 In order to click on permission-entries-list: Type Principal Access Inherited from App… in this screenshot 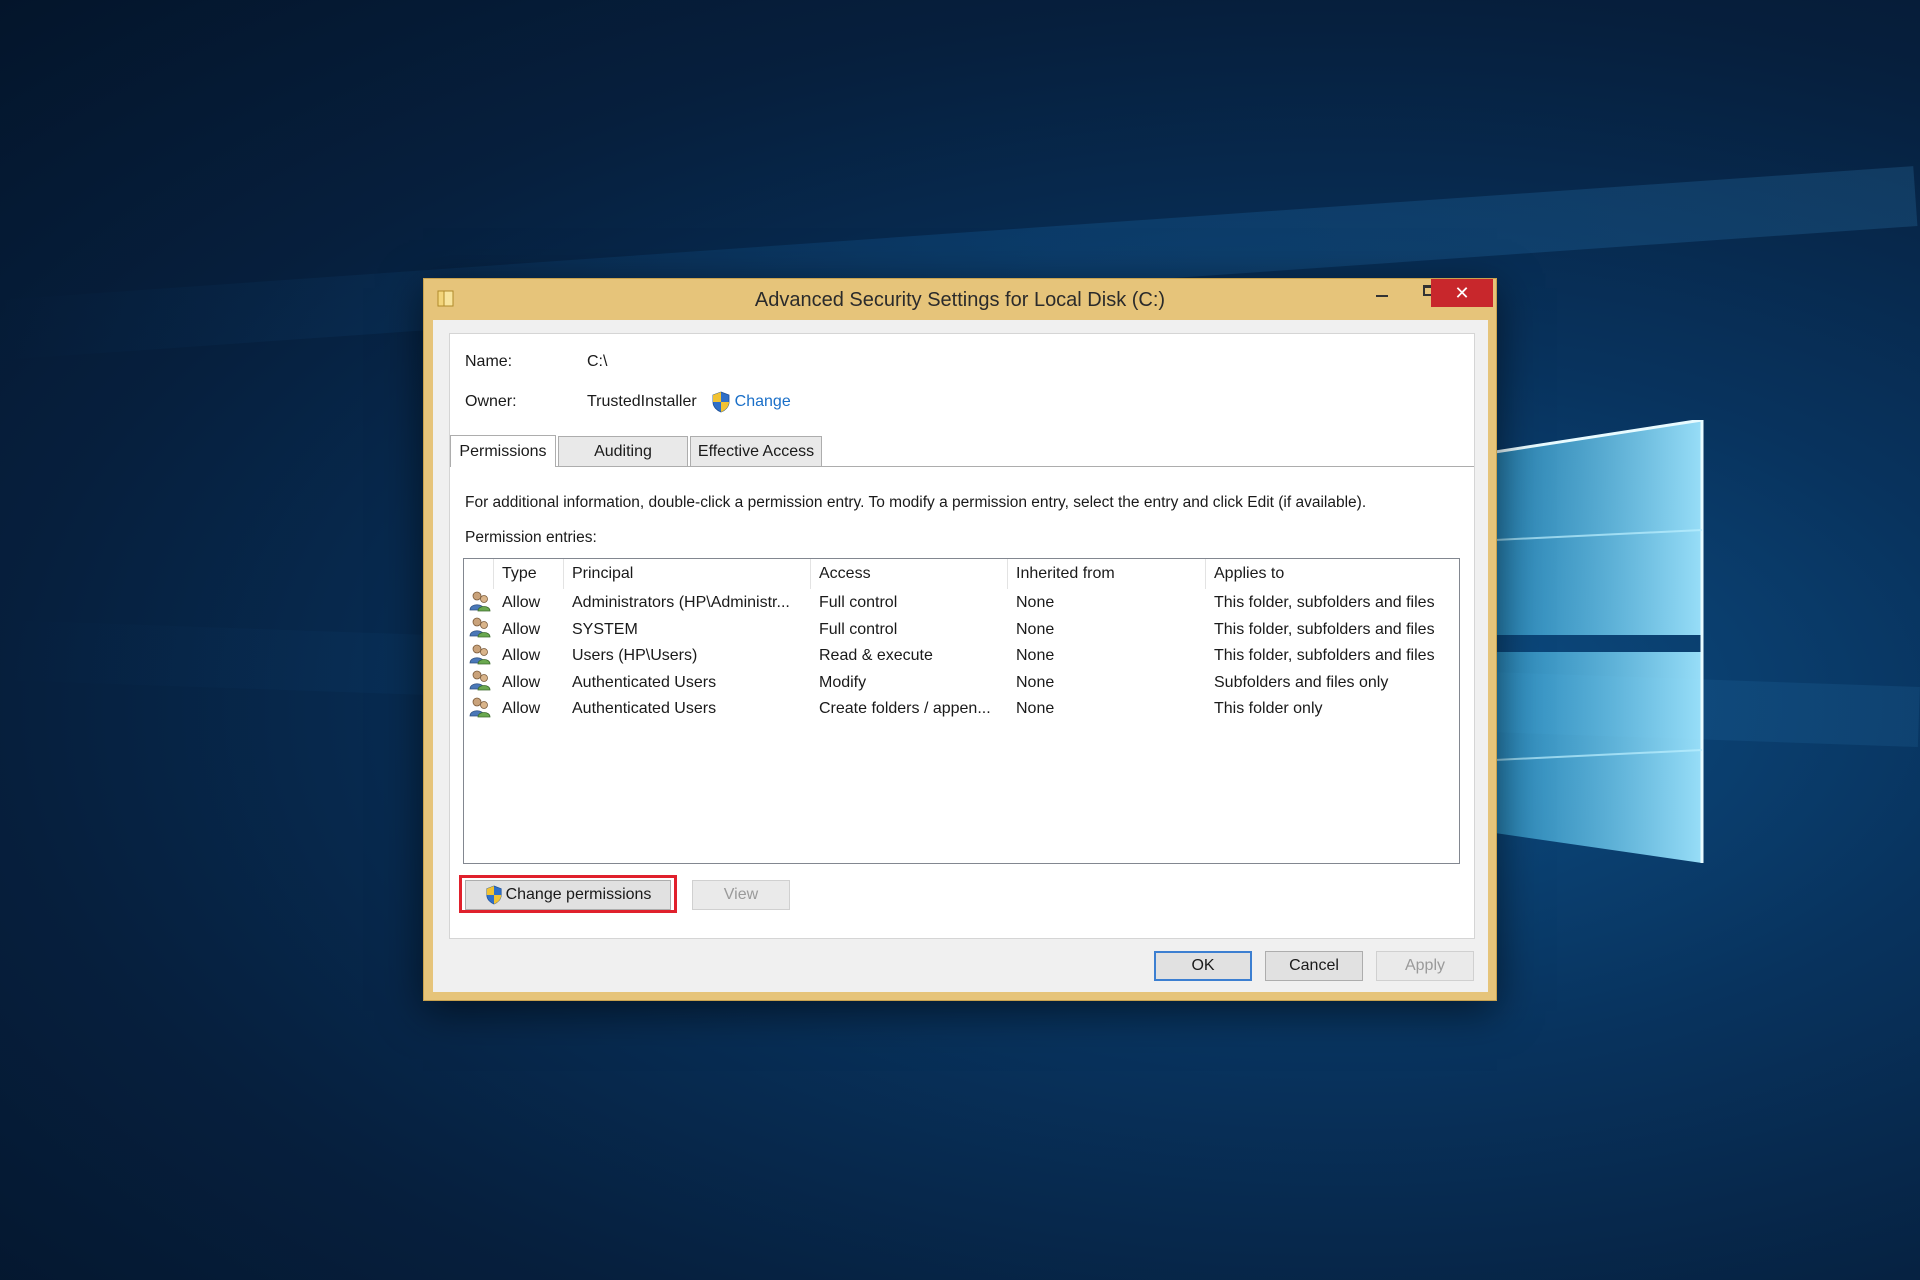, I will do `click(961, 711)`.